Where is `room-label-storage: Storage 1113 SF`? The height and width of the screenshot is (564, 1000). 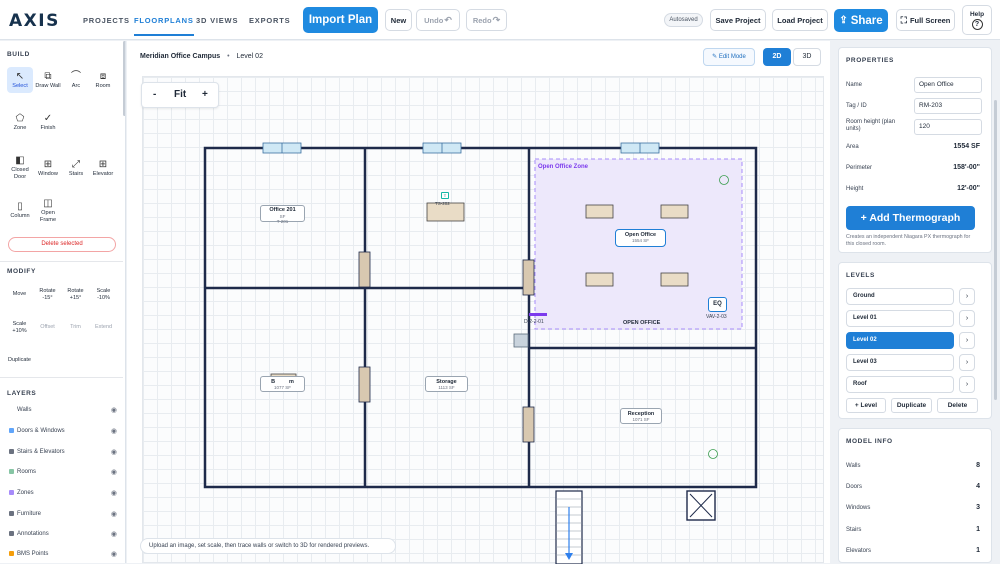 room-label-storage: Storage 1113 SF is located at coordinates (446, 384).